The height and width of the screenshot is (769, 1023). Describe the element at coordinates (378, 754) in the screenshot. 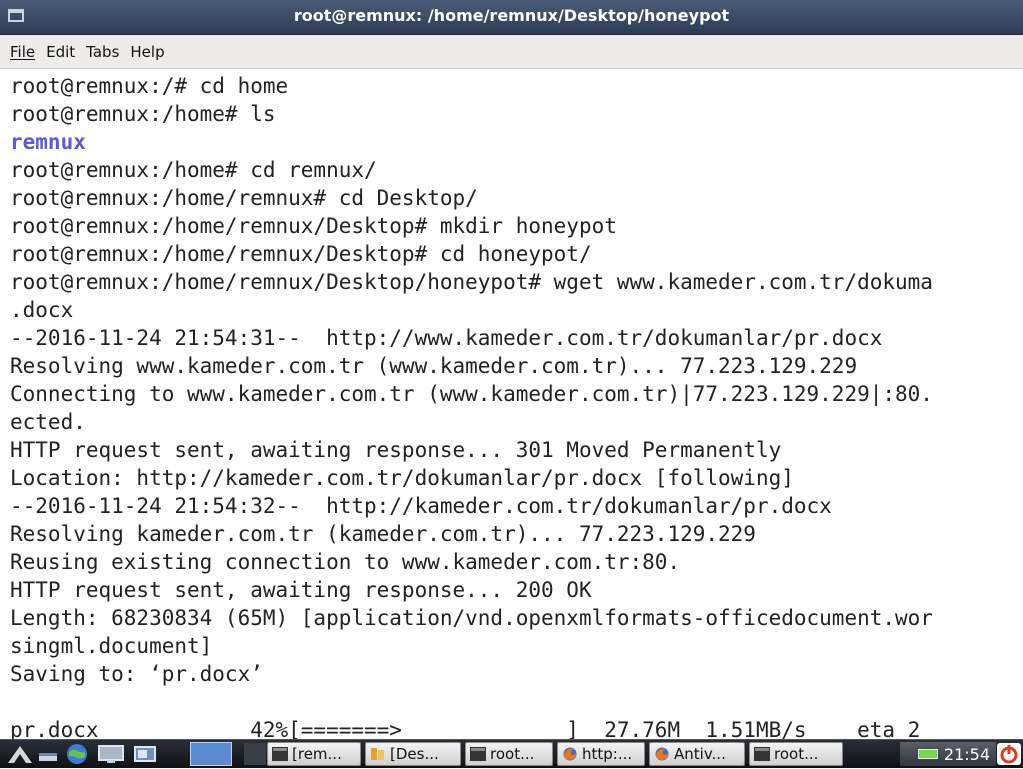

I see `folder-icon` at that location.